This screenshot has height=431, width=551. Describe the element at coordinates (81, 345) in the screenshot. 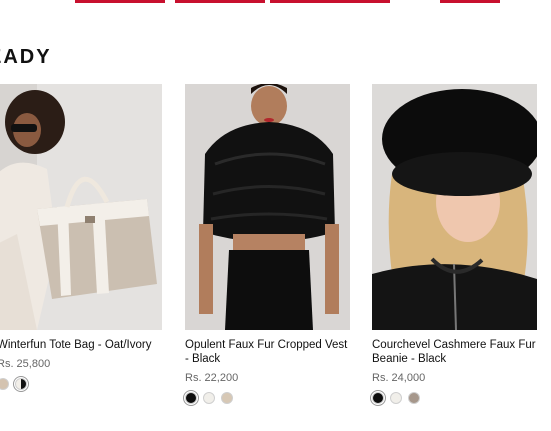

I see `product-title: Winterfun Tote Bag - Oat/Ivory` at that location.